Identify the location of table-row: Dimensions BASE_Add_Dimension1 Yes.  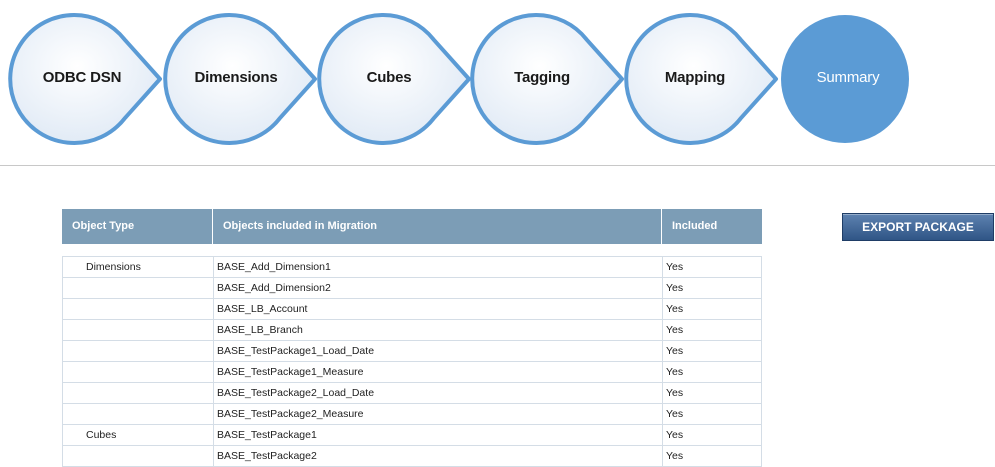
(412, 267).